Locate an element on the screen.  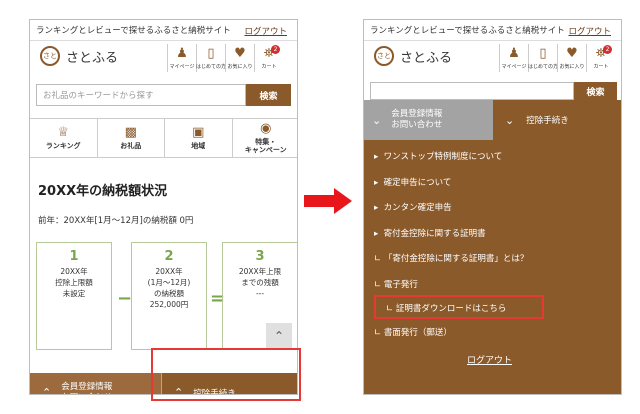
menu-logout-link: ログアウト is located at coordinates (489, 359).